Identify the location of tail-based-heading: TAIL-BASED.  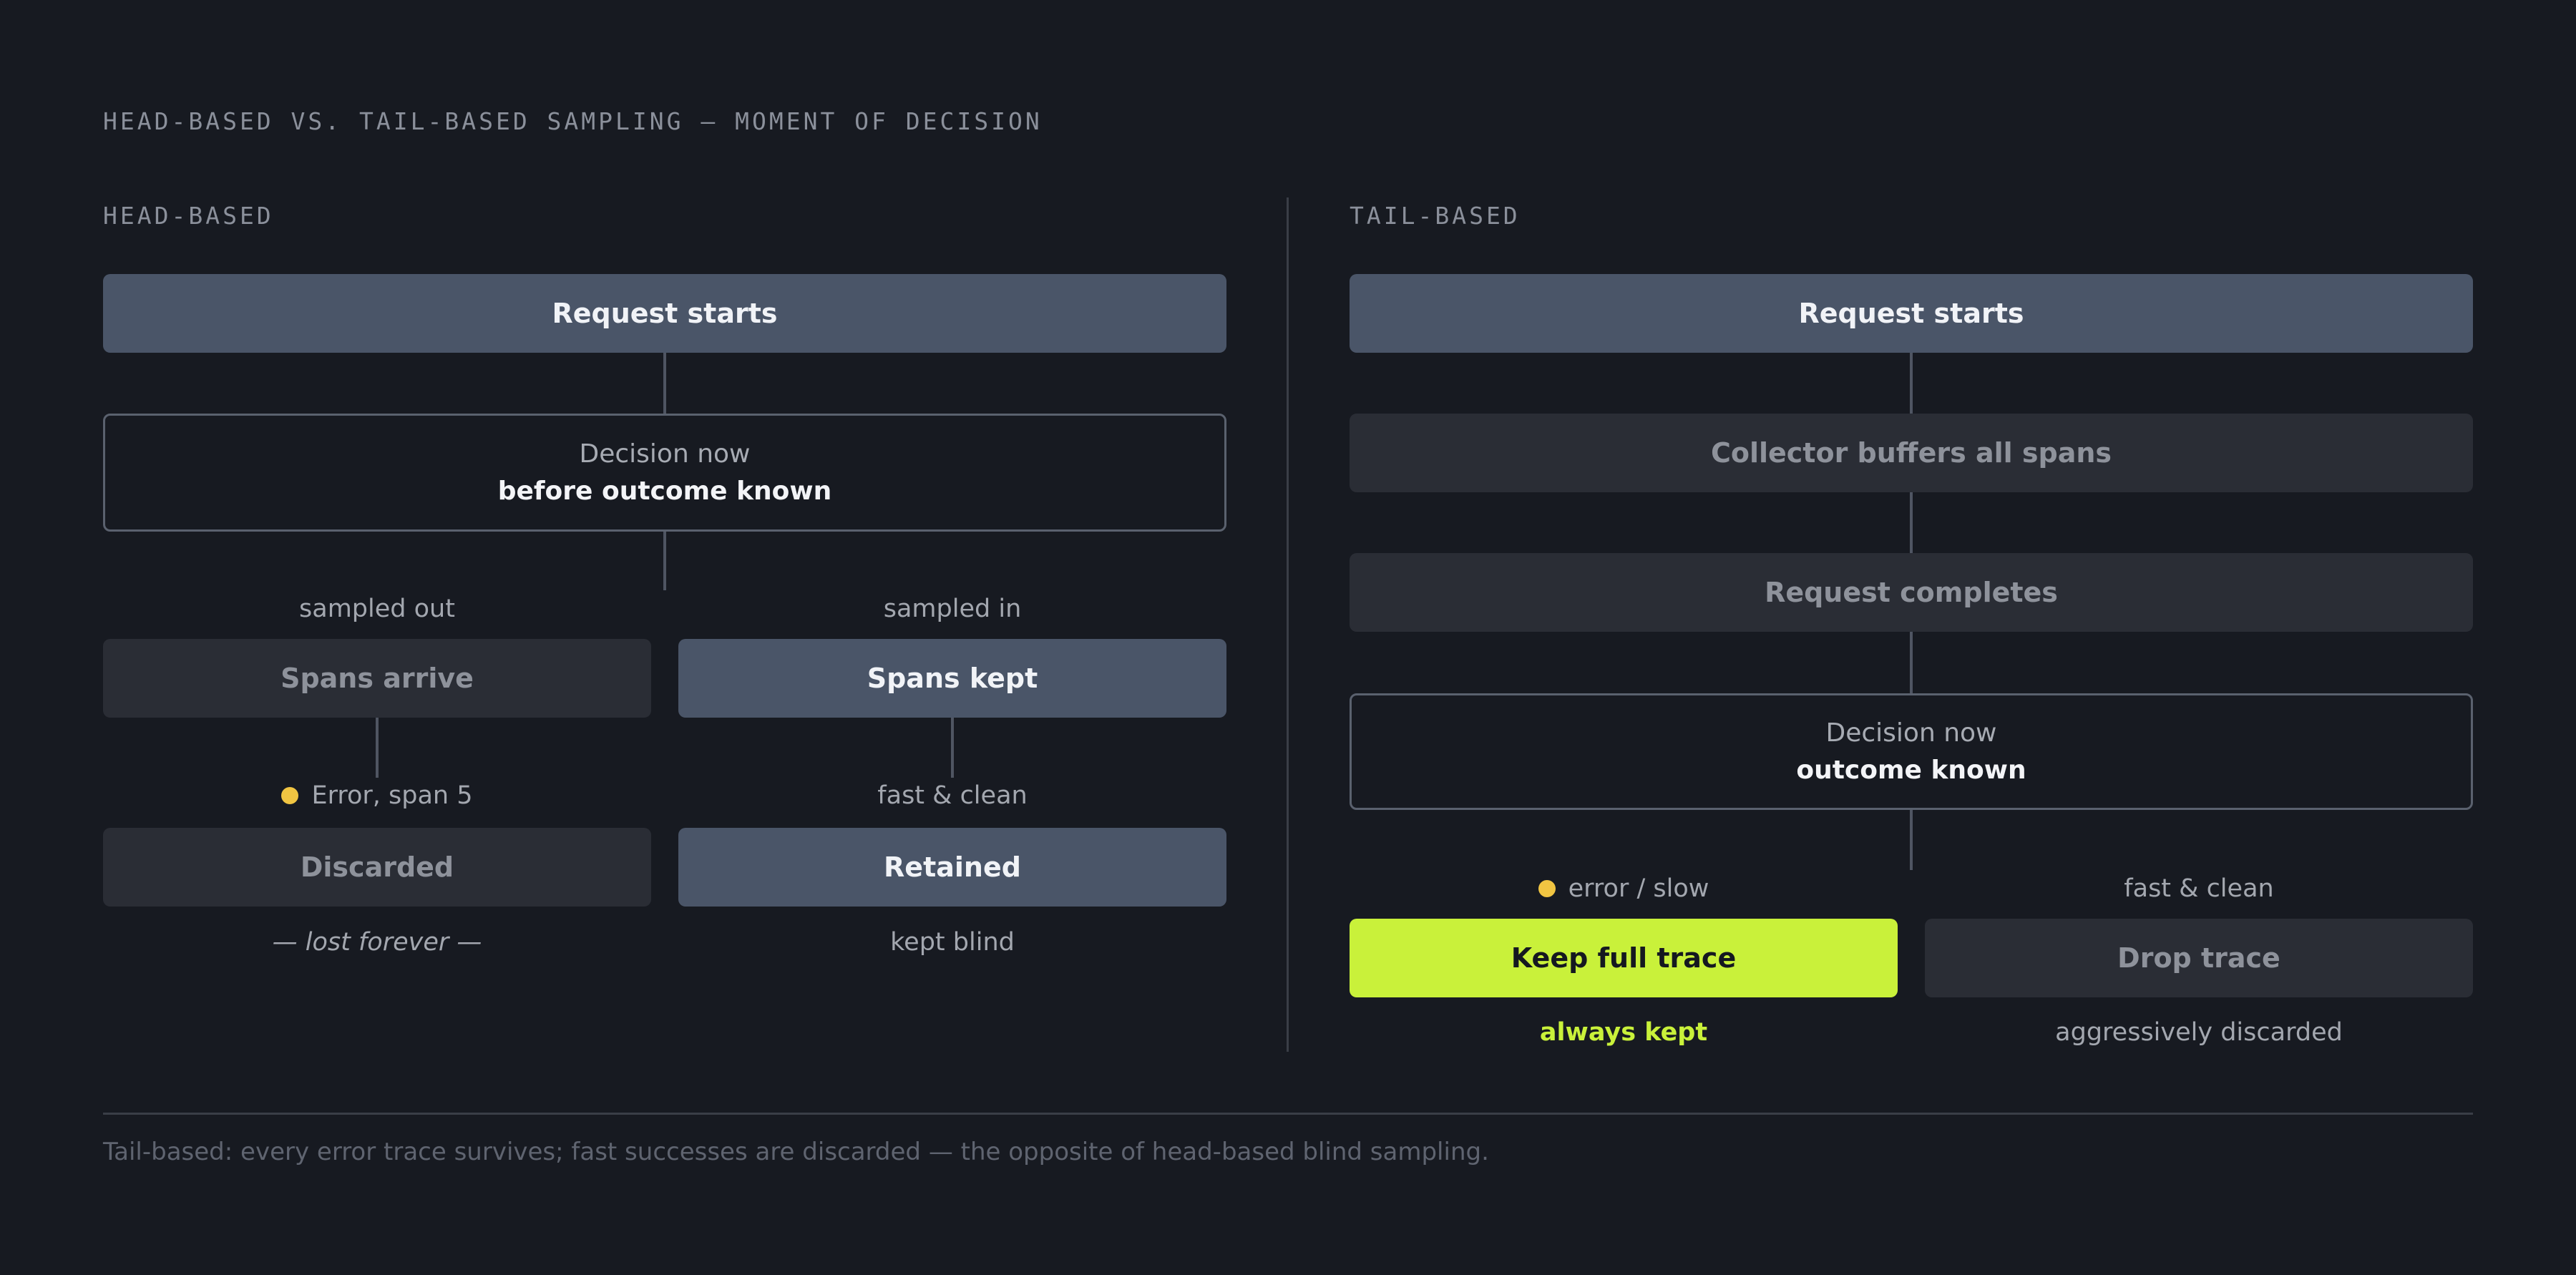
(1435, 216).